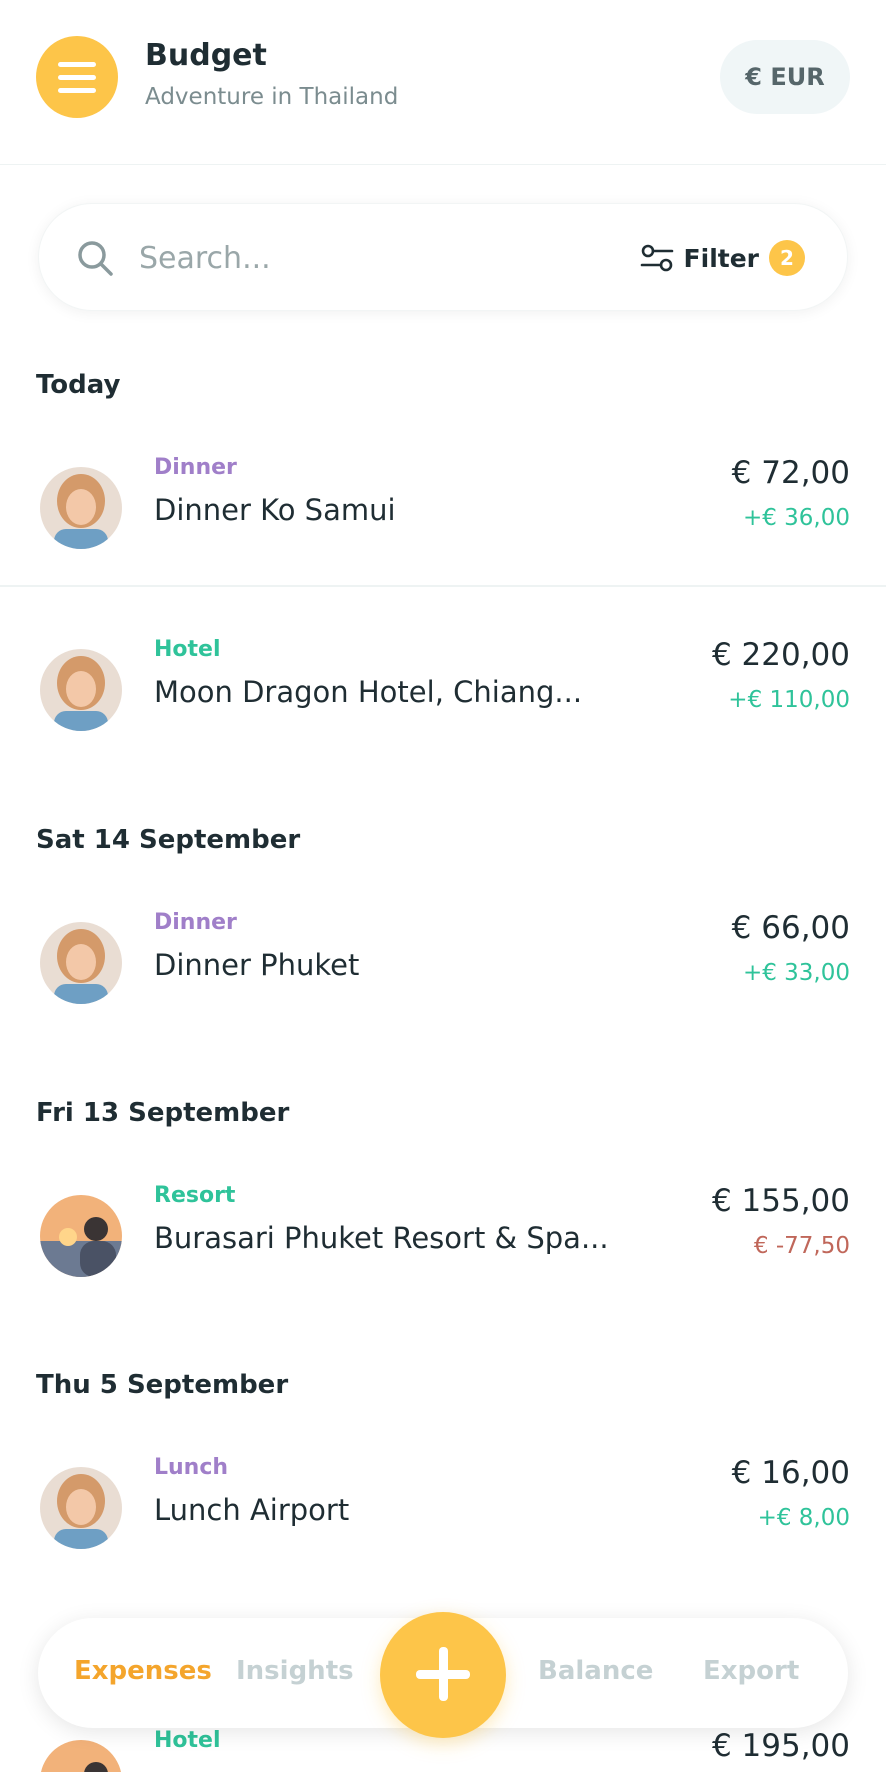 The width and height of the screenshot is (886, 1772). What do you see at coordinates (295, 1671) in the screenshot?
I see `tab-insights: Insights` at bounding box center [295, 1671].